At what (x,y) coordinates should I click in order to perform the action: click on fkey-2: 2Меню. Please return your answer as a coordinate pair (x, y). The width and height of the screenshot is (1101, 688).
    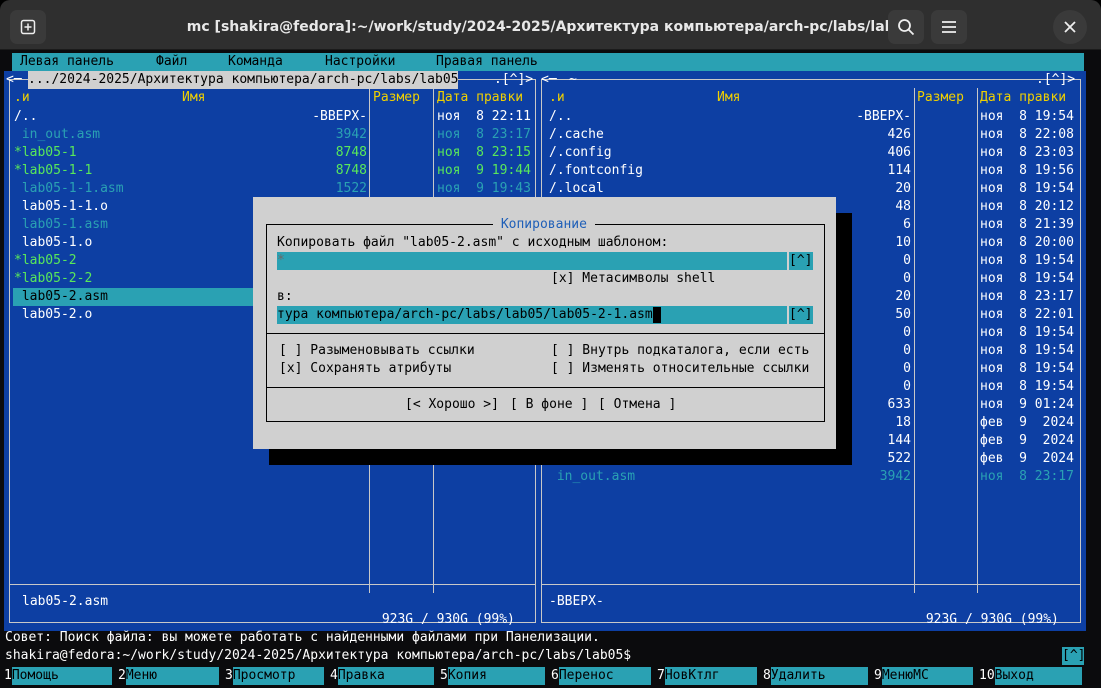
    Looking at the image, I should click on (168, 676).